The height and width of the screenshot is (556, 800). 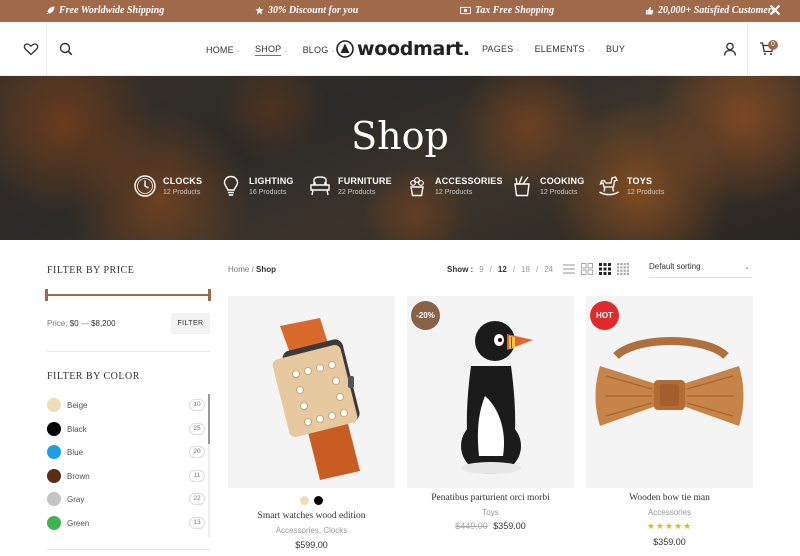 What do you see at coordinates (569, 269) in the screenshot?
I see `list-view-icon` at bounding box center [569, 269].